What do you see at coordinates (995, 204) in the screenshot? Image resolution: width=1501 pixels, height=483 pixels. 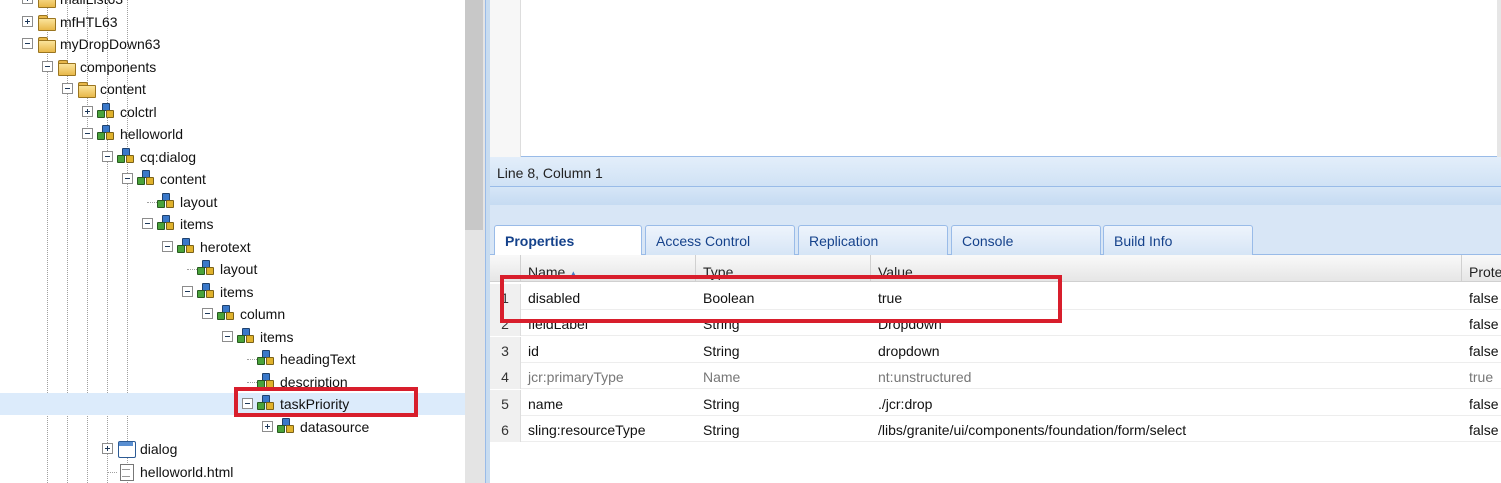 I see `panel-divider` at bounding box center [995, 204].